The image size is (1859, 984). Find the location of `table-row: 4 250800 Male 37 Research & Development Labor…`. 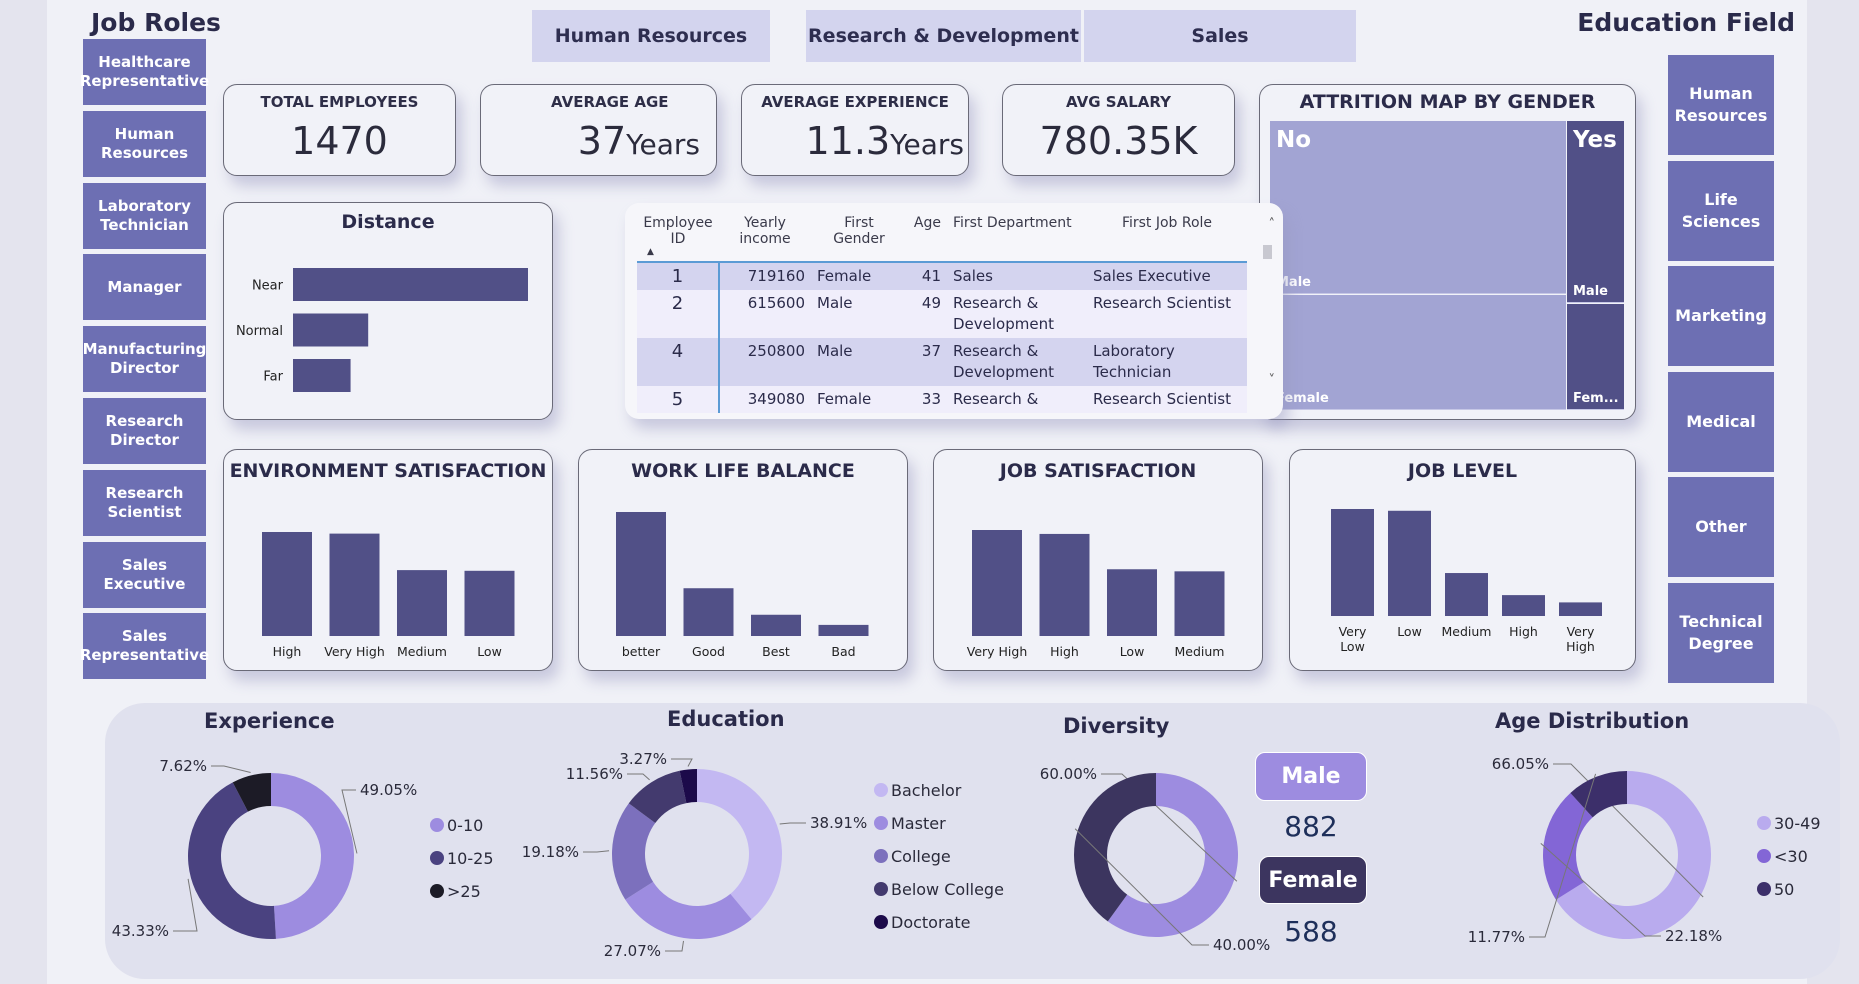

table-row: 4 250800 Male 37 Research & Development Labor… is located at coordinates (942, 362).